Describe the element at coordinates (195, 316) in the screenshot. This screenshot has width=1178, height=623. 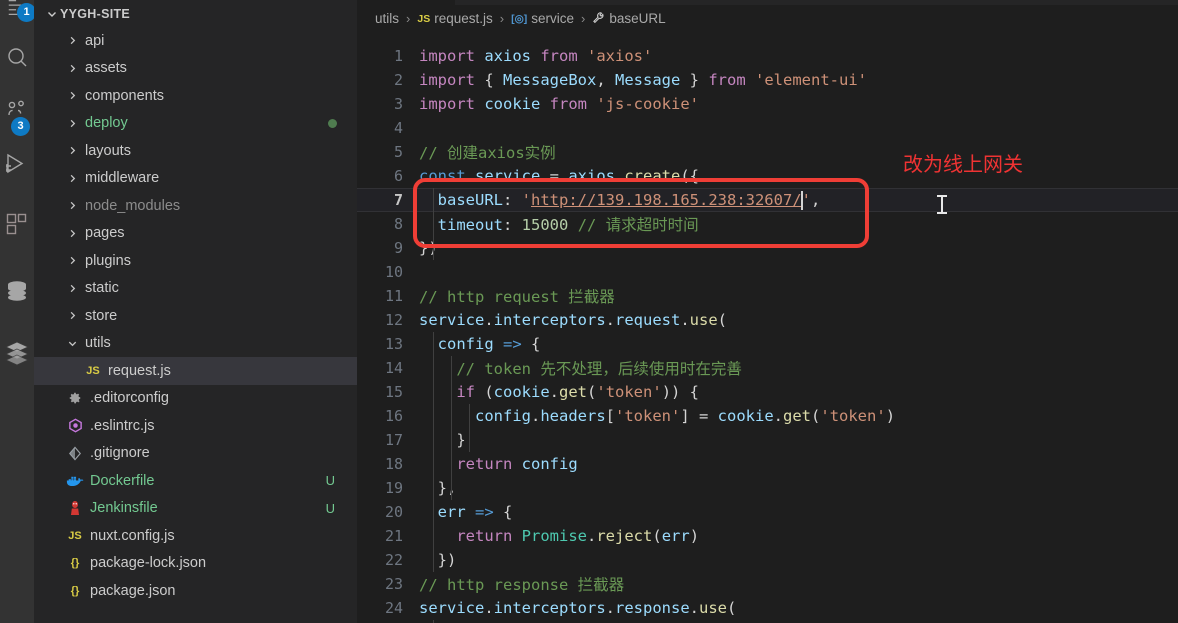
I see `tree-folder-row: store` at that location.